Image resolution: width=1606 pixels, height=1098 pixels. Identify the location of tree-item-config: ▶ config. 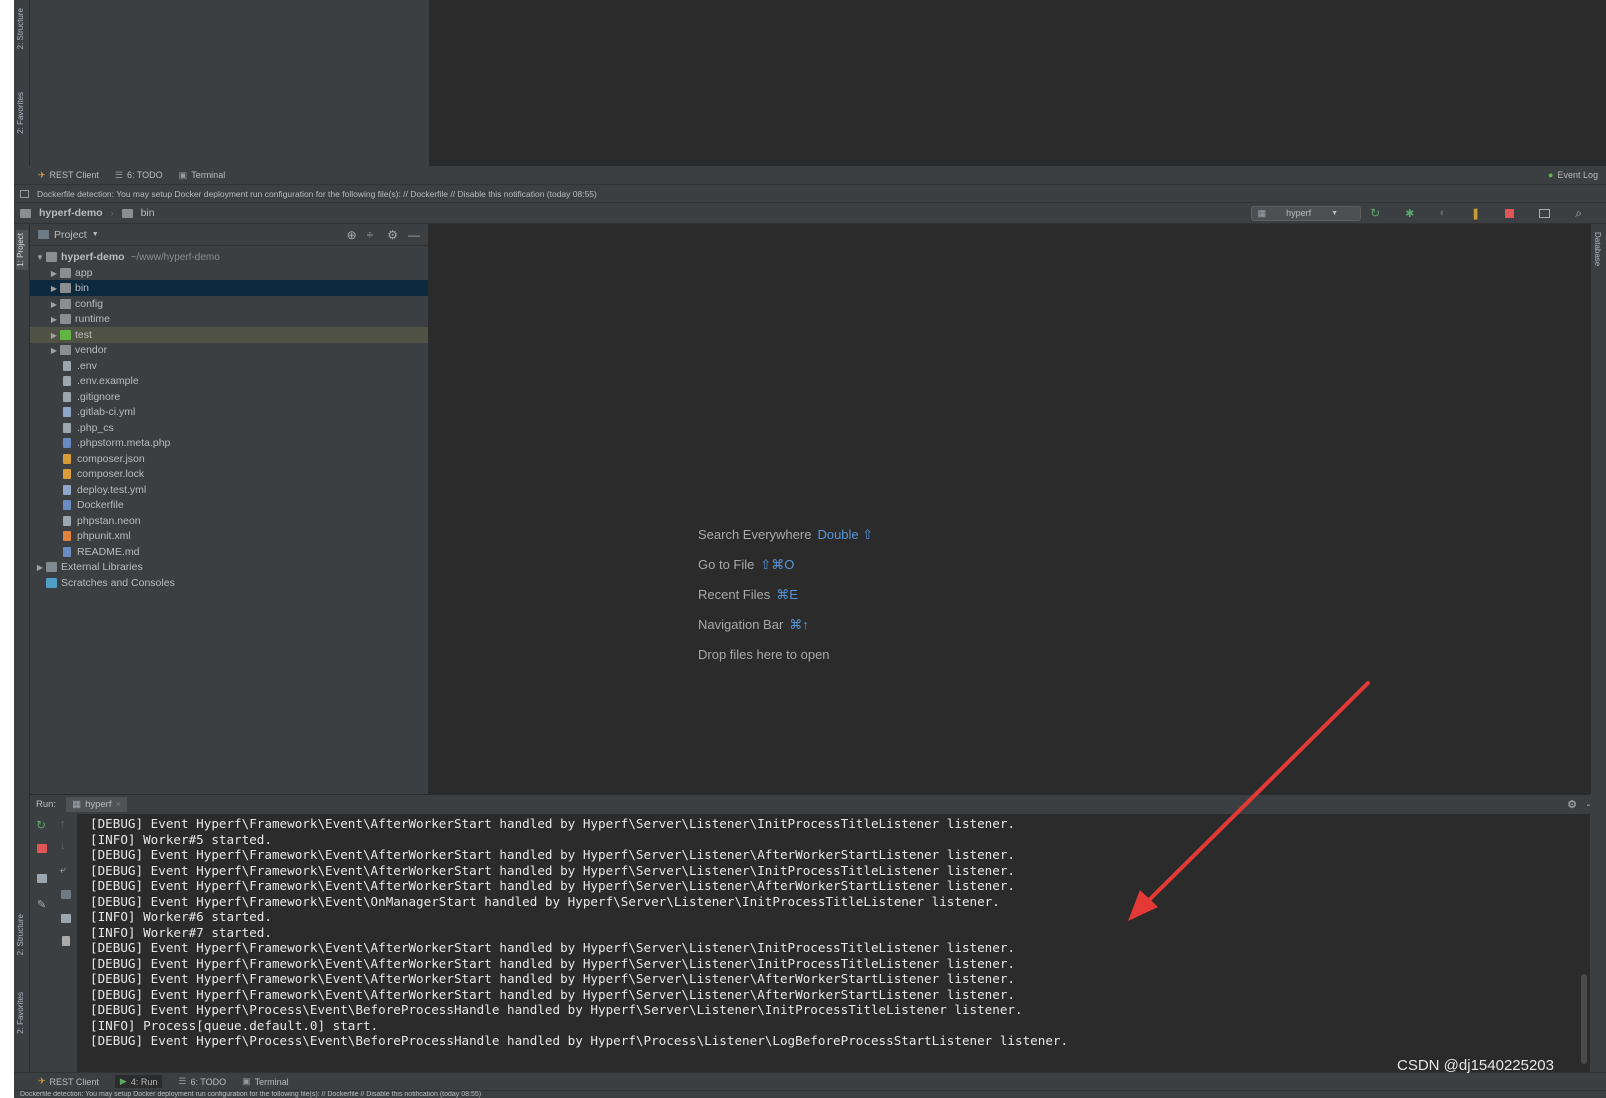
(229, 304).